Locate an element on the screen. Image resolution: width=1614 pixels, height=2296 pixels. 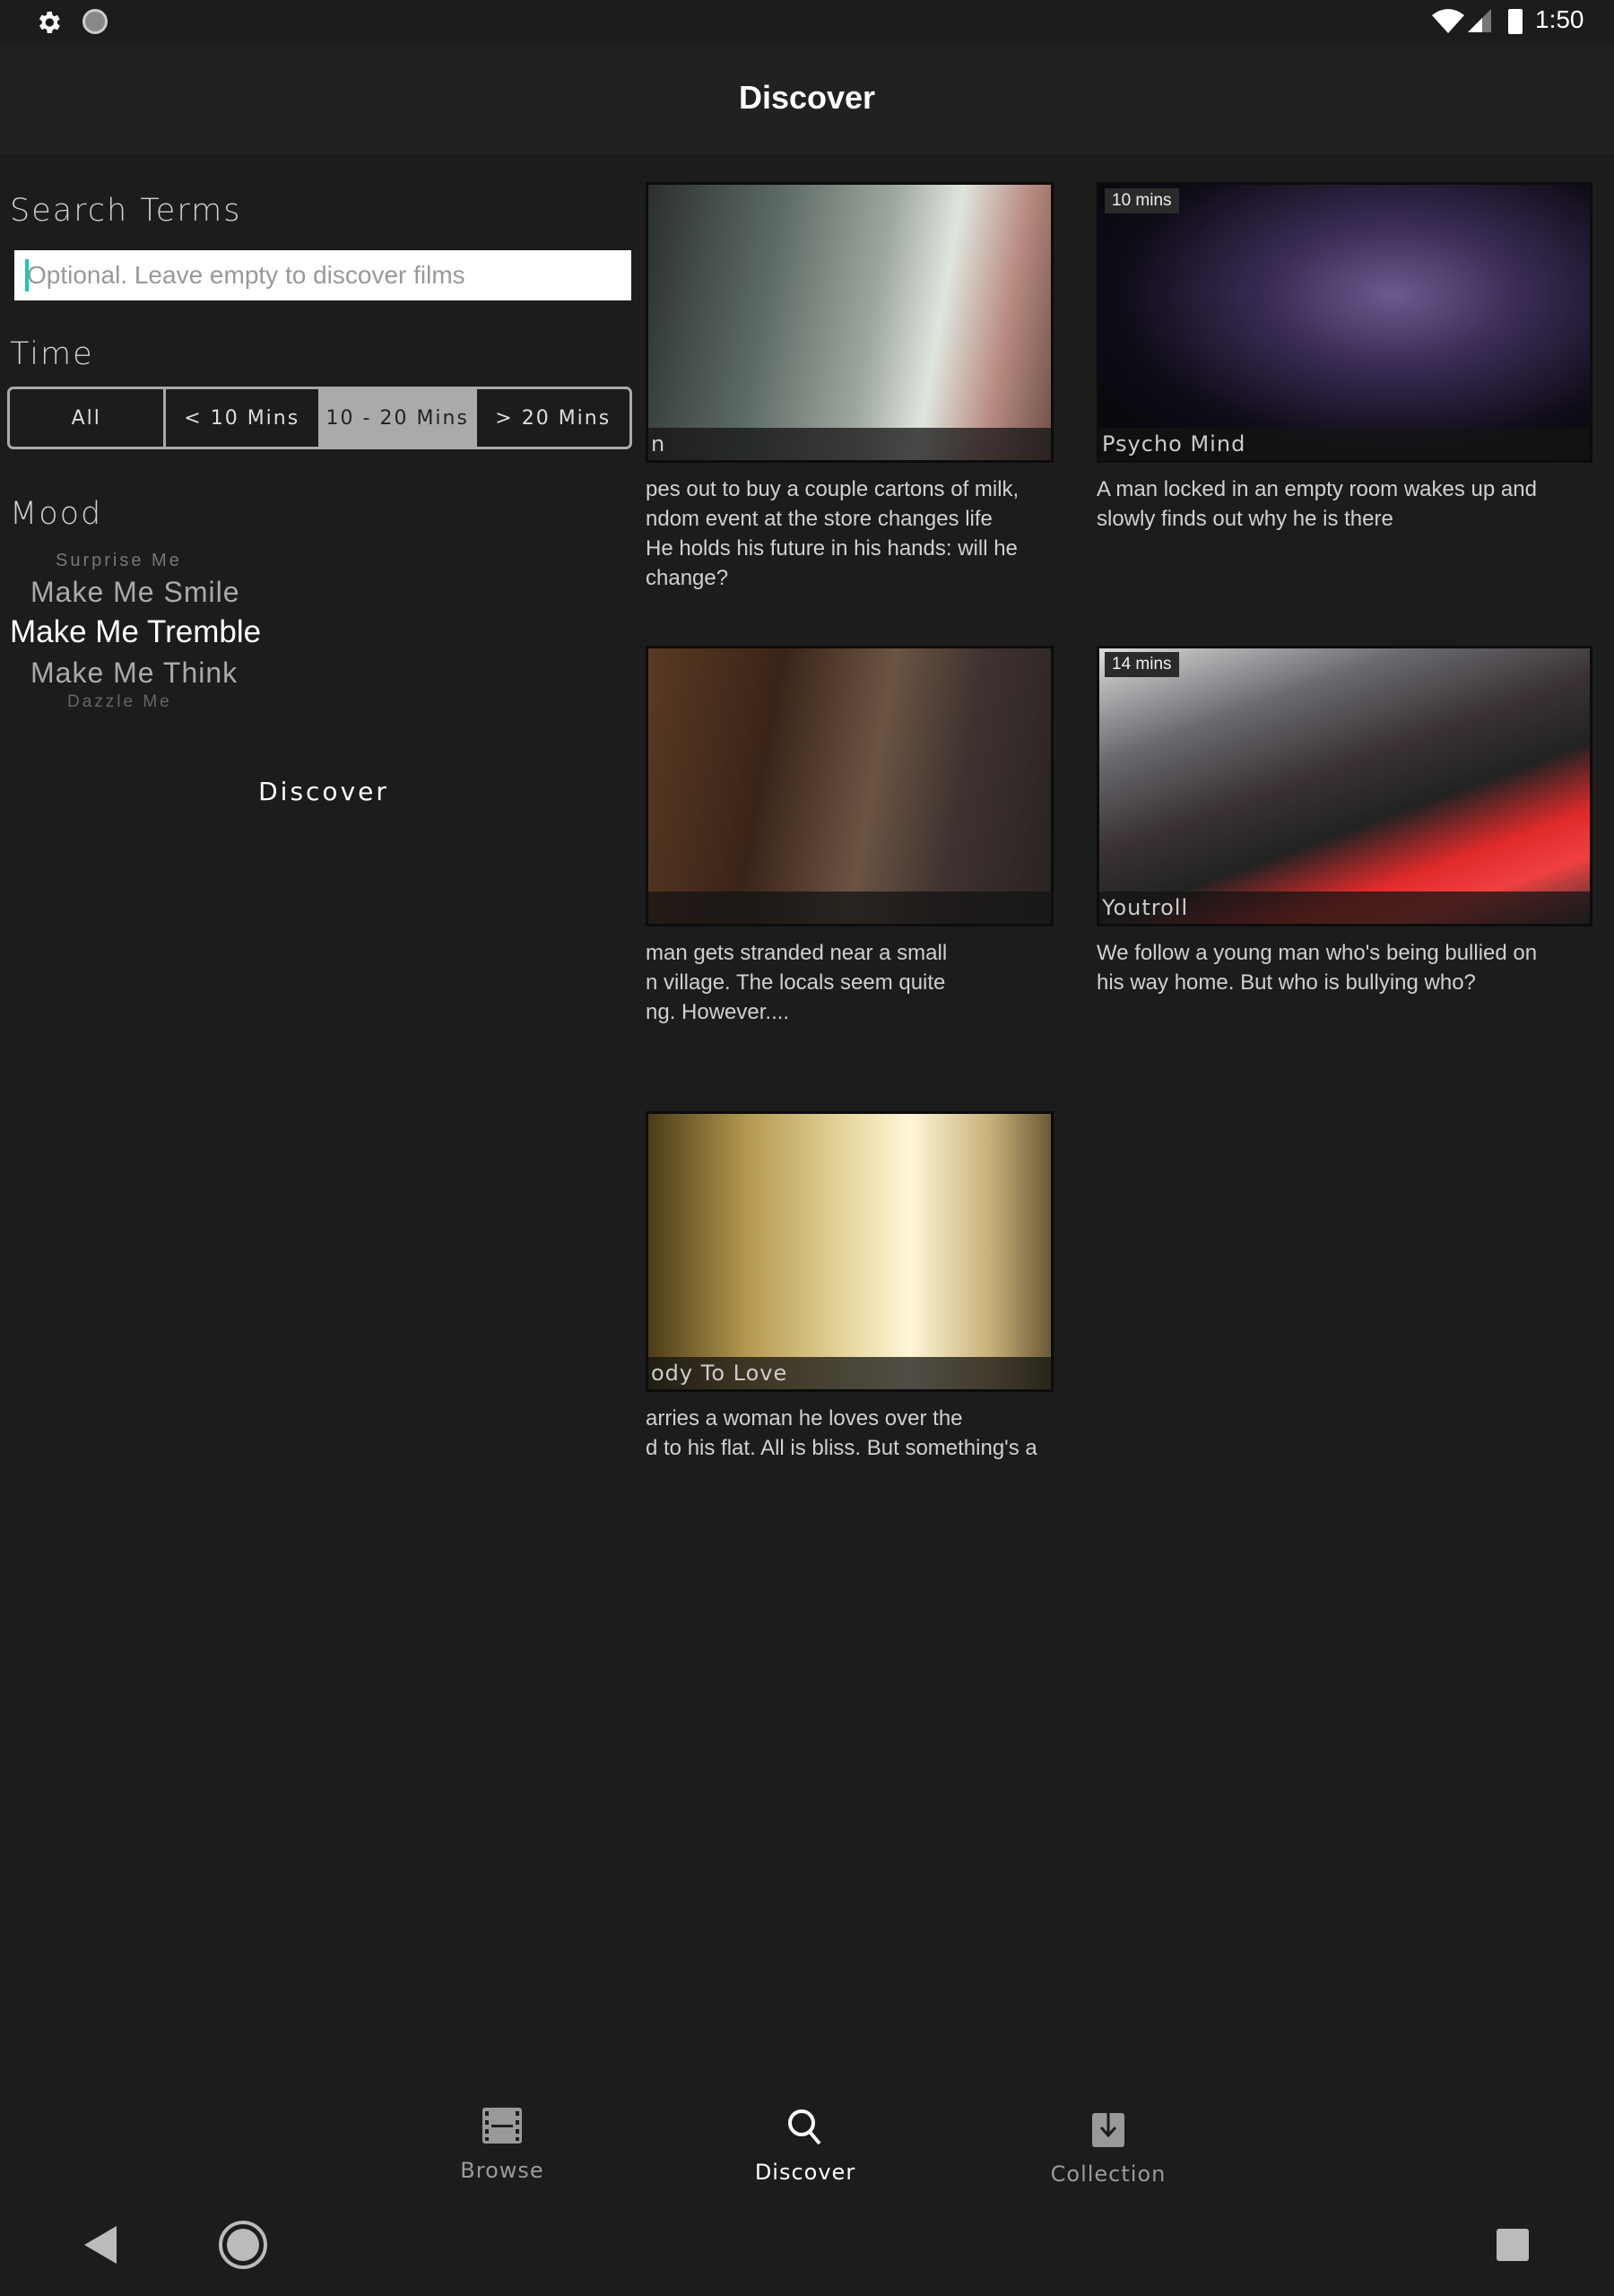
nav-collection: Collection is located at coordinates (1108, 2147).